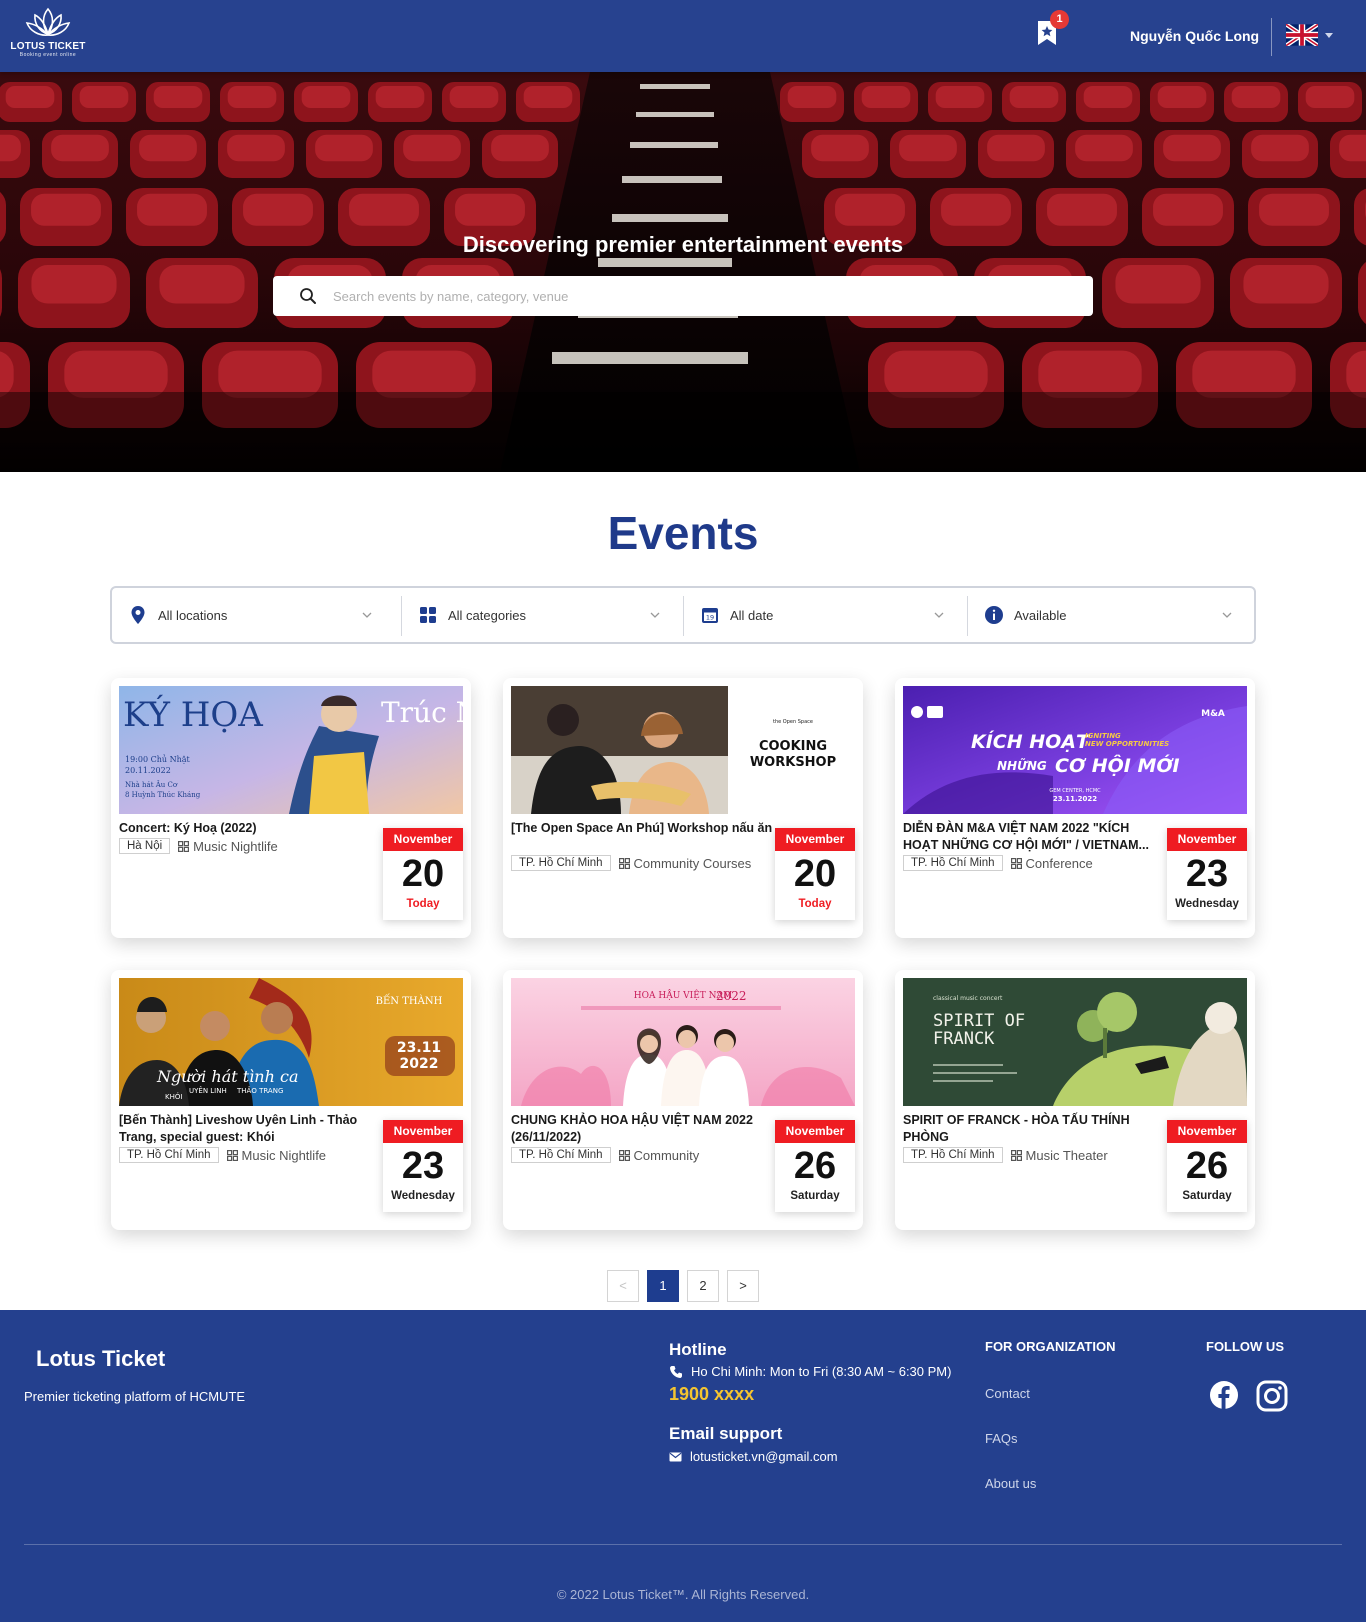 Image resolution: width=1366 pixels, height=1622 pixels. What do you see at coordinates (711, 1394) in the screenshot?
I see `hotline-number: 1900 xxxx` at bounding box center [711, 1394].